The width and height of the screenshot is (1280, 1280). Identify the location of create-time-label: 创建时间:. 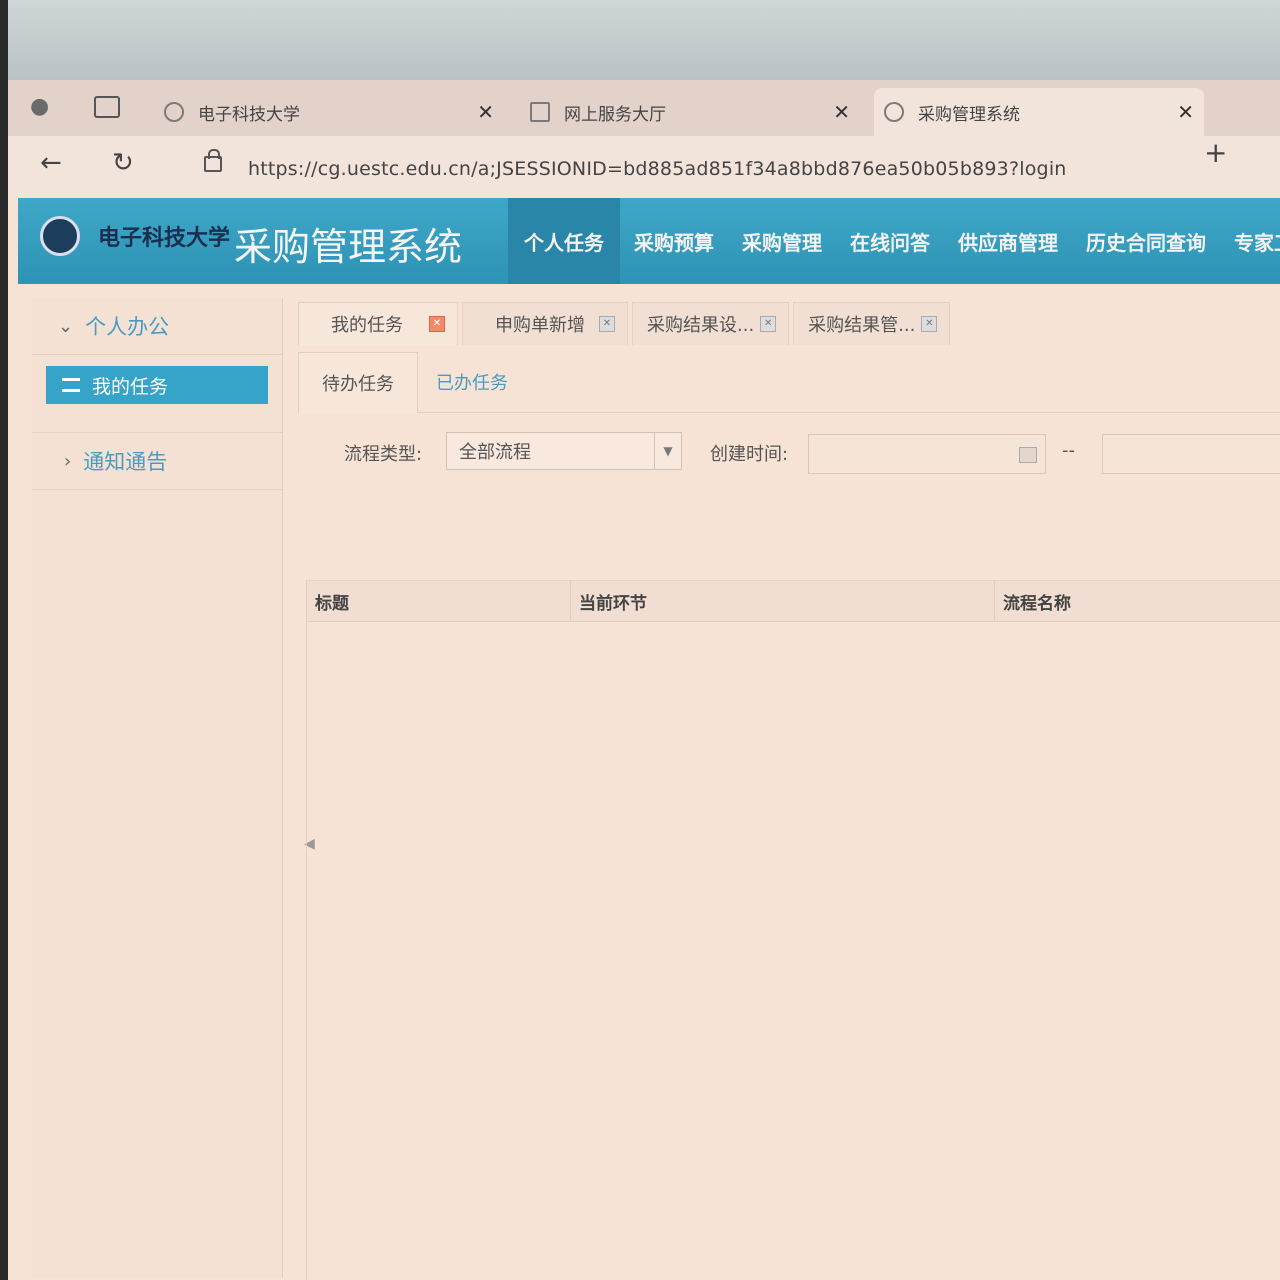
(749, 454).